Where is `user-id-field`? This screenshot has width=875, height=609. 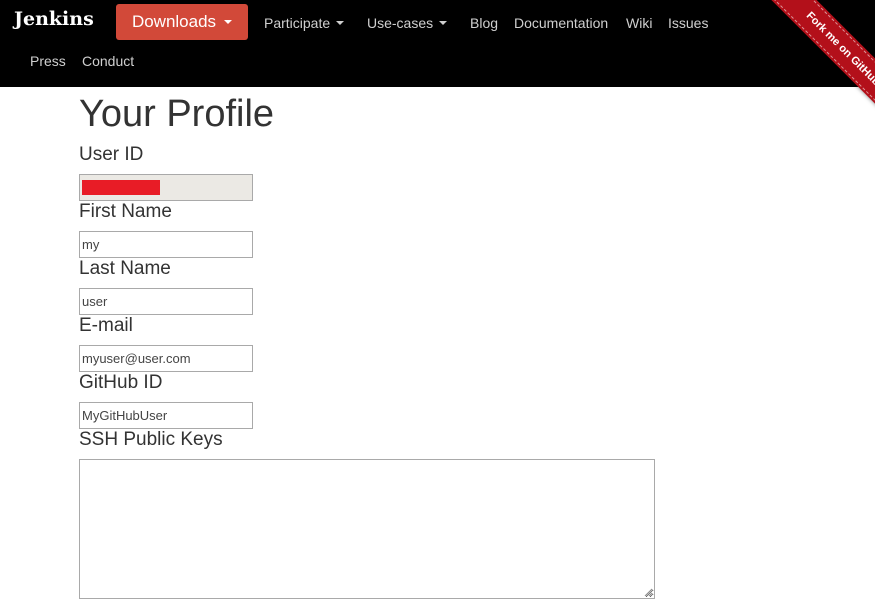 user-id-field is located at coordinates (166, 187).